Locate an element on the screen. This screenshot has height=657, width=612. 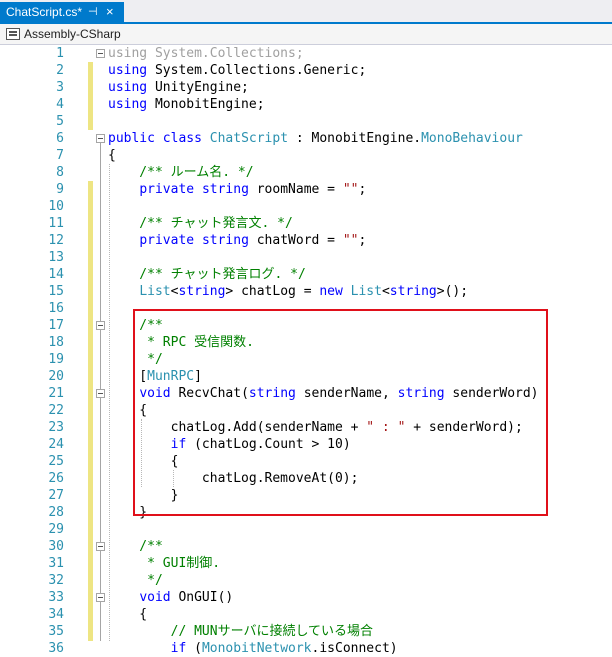
code-line: /** チャット発言ログ. */ is located at coordinates (207, 274).